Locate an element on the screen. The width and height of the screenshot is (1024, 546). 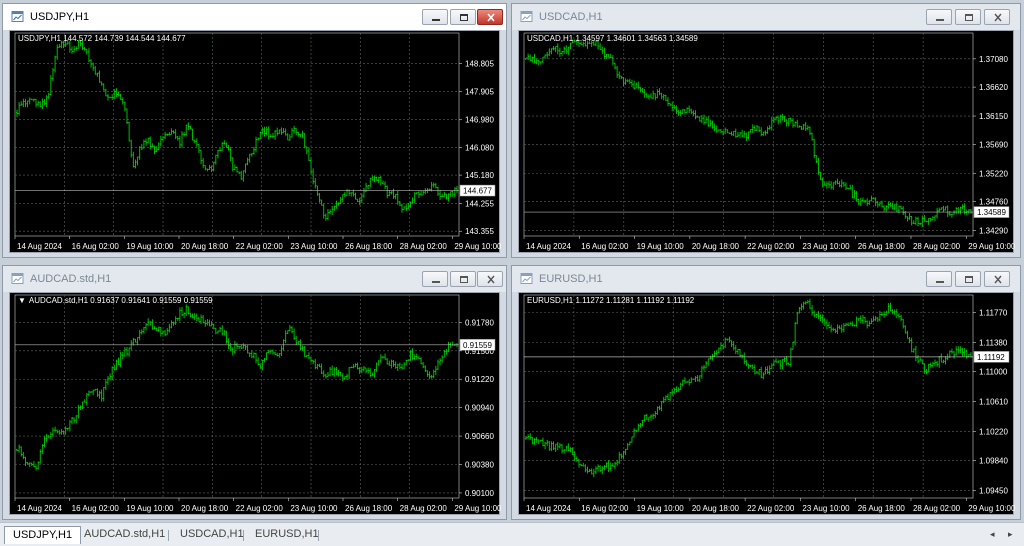
y-tick-label: 146.080 is located at coordinates (479, 147).